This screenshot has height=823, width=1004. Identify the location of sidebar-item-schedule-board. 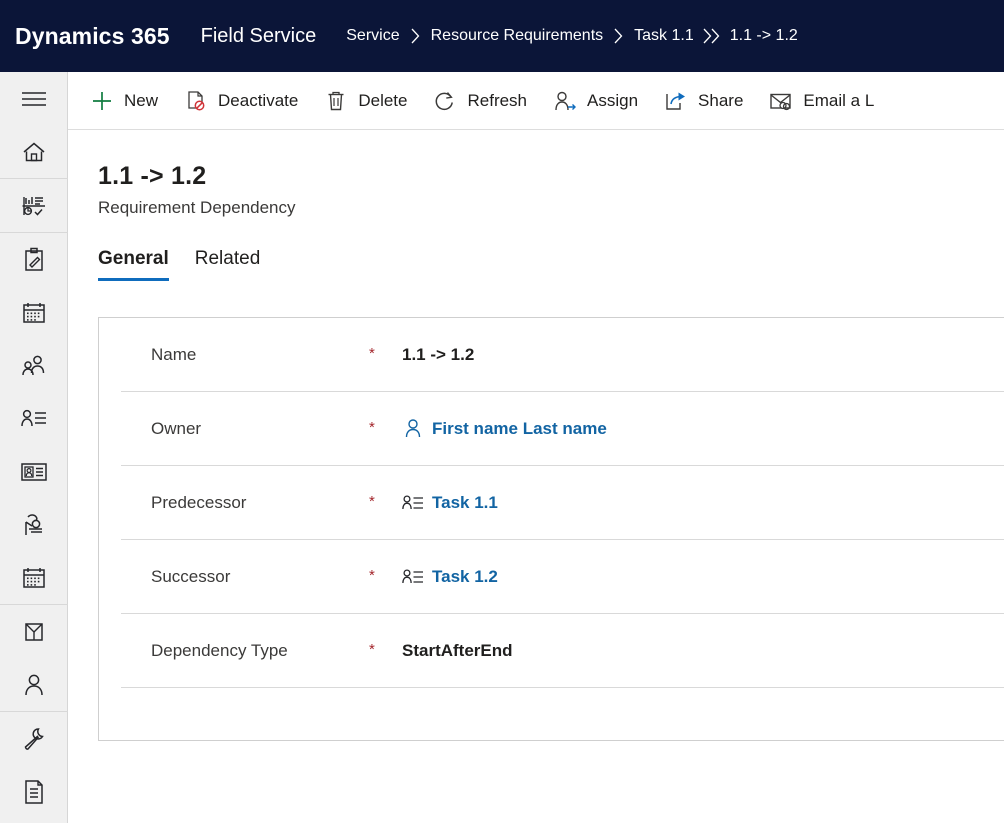
(34, 312).